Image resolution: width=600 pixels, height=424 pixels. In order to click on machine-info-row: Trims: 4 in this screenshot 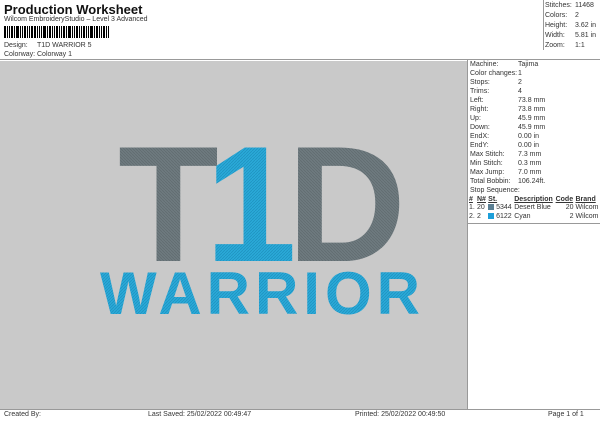, I will do `click(496, 91)`.